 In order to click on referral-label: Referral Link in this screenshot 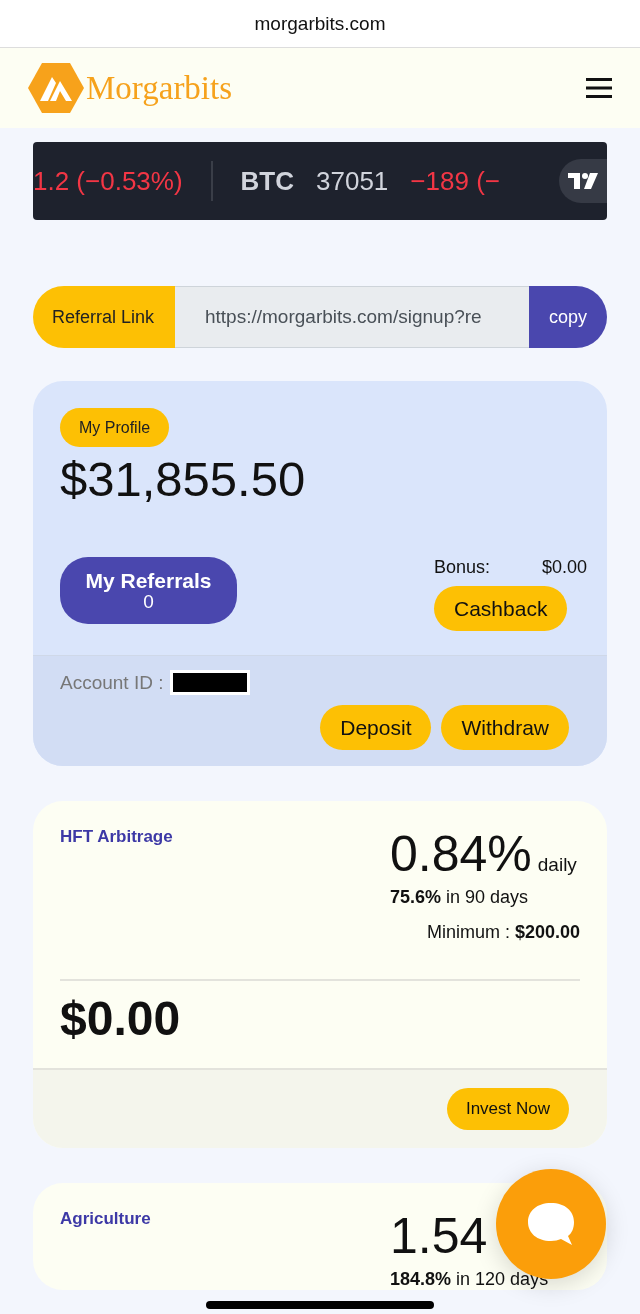, I will do `click(104, 317)`.